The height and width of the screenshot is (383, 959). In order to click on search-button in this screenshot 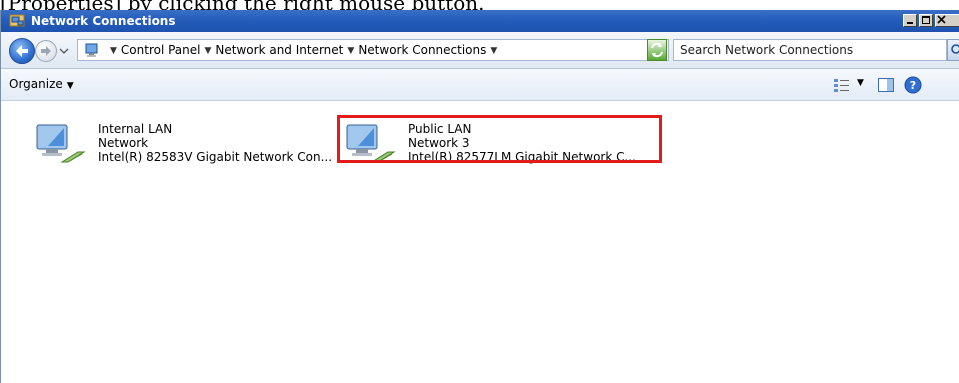, I will do `click(953, 50)`.